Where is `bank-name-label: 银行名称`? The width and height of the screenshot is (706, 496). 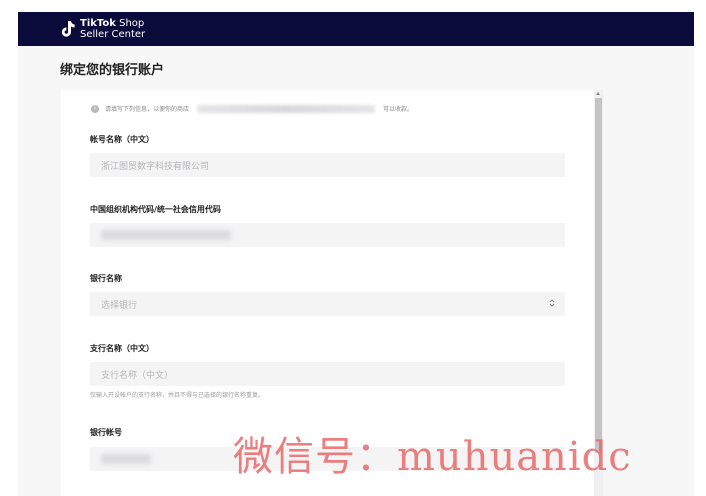 bank-name-label: 银行名称 is located at coordinates (106, 278).